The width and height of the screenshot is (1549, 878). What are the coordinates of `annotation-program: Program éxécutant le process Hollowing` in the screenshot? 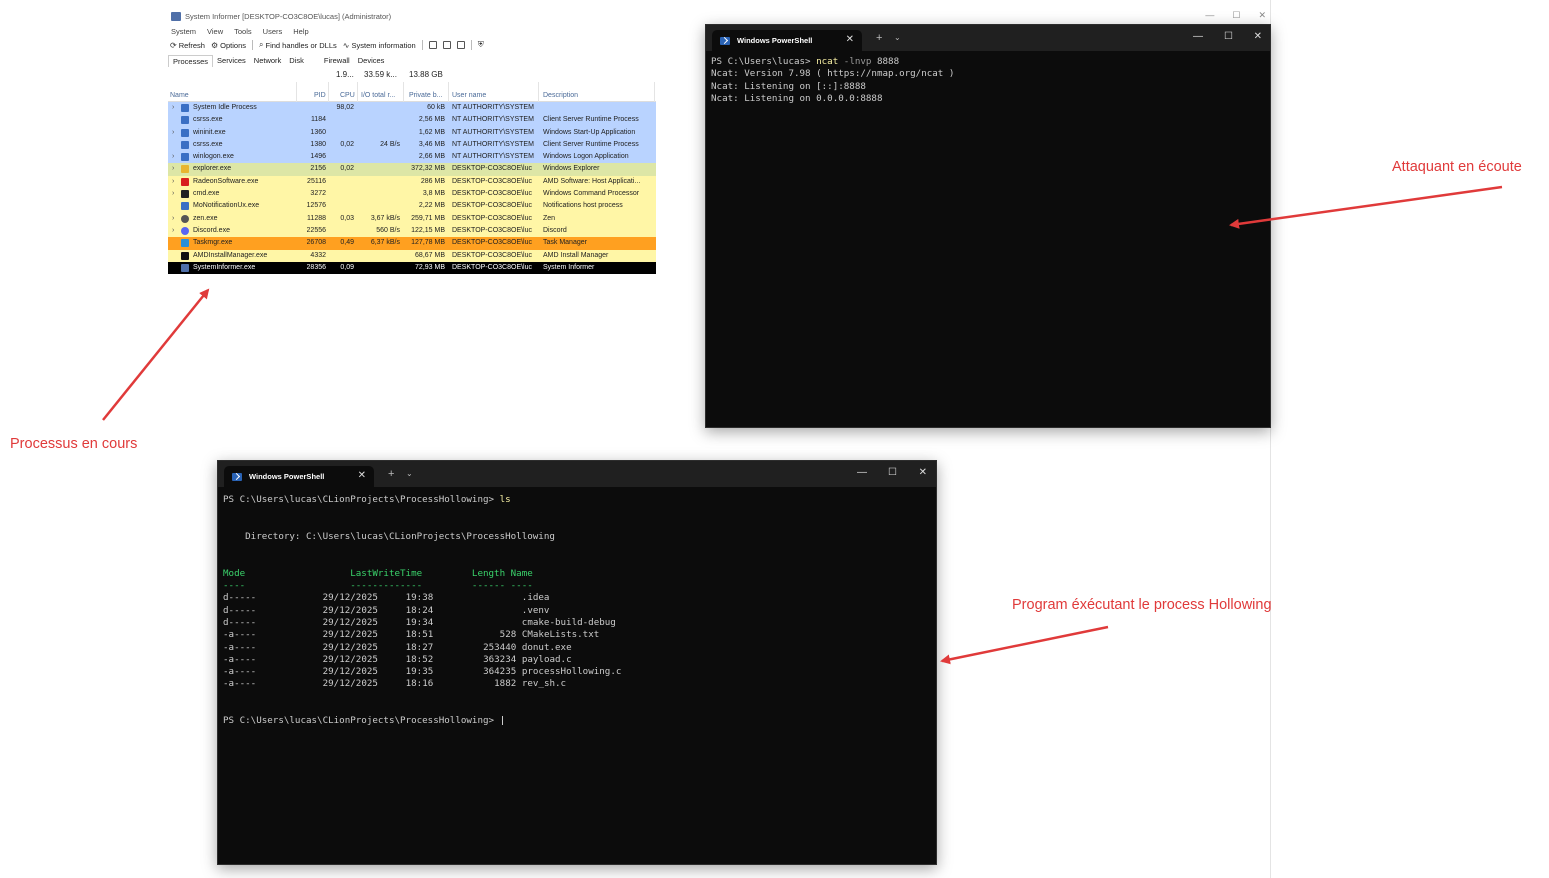 It's located at (1142, 605).